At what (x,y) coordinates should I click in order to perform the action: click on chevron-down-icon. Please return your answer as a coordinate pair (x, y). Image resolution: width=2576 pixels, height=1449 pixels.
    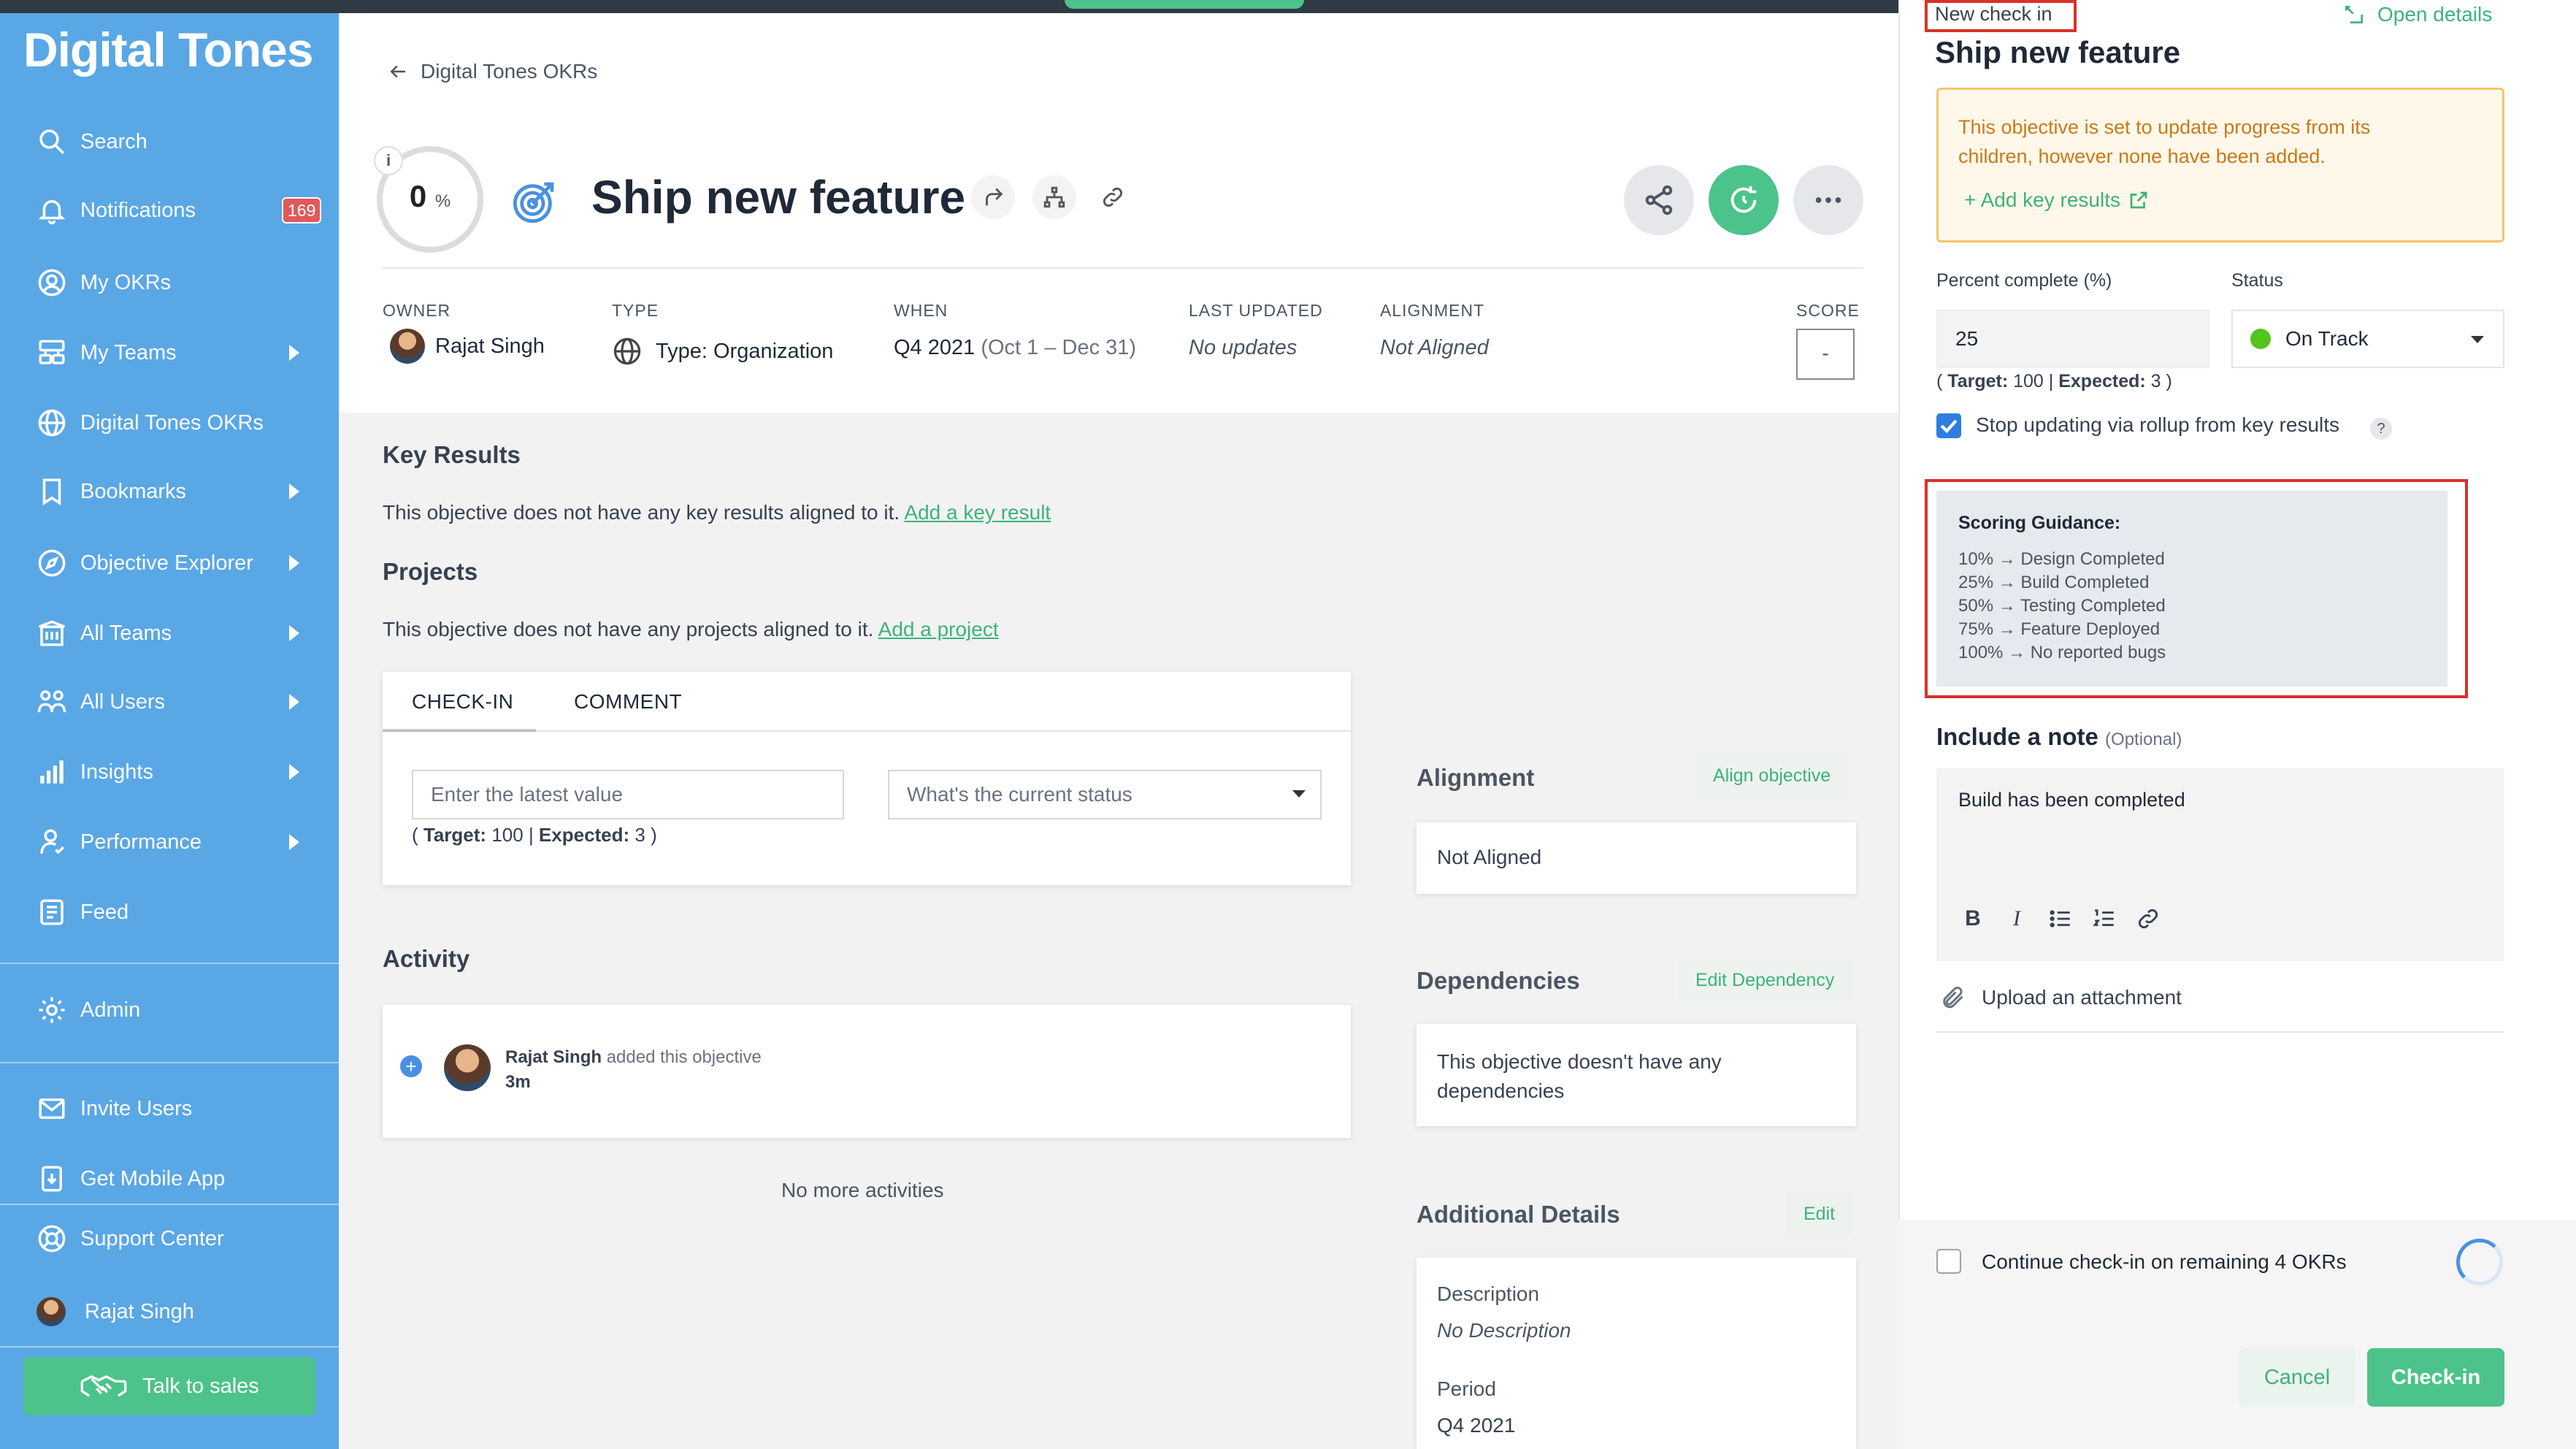
    Looking at the image, I should click on (1299, 794).